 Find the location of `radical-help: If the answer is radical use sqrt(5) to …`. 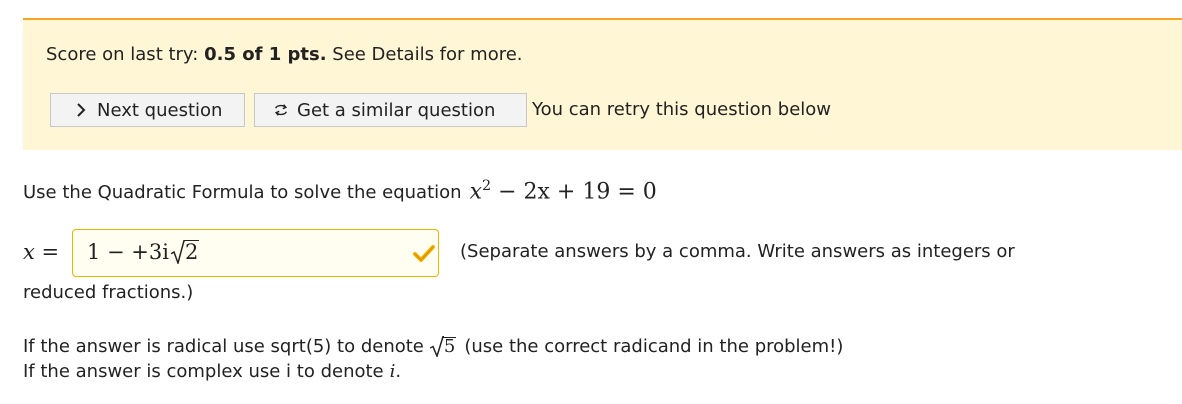

radical-help: If the answer is radical use sqrt(5) to … is located at coordinates (433, 346).